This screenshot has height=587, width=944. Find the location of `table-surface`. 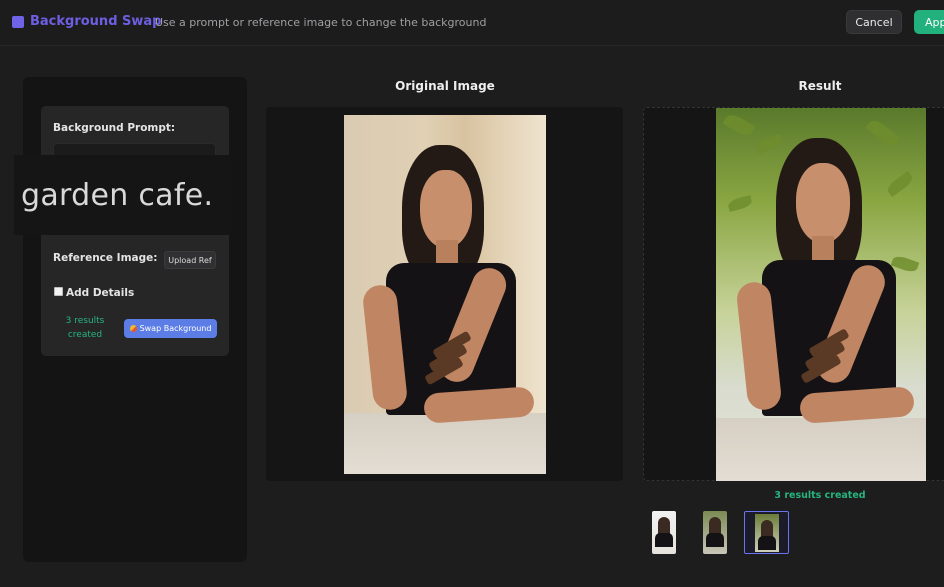

table-surface is located at coordinates (821, 449).